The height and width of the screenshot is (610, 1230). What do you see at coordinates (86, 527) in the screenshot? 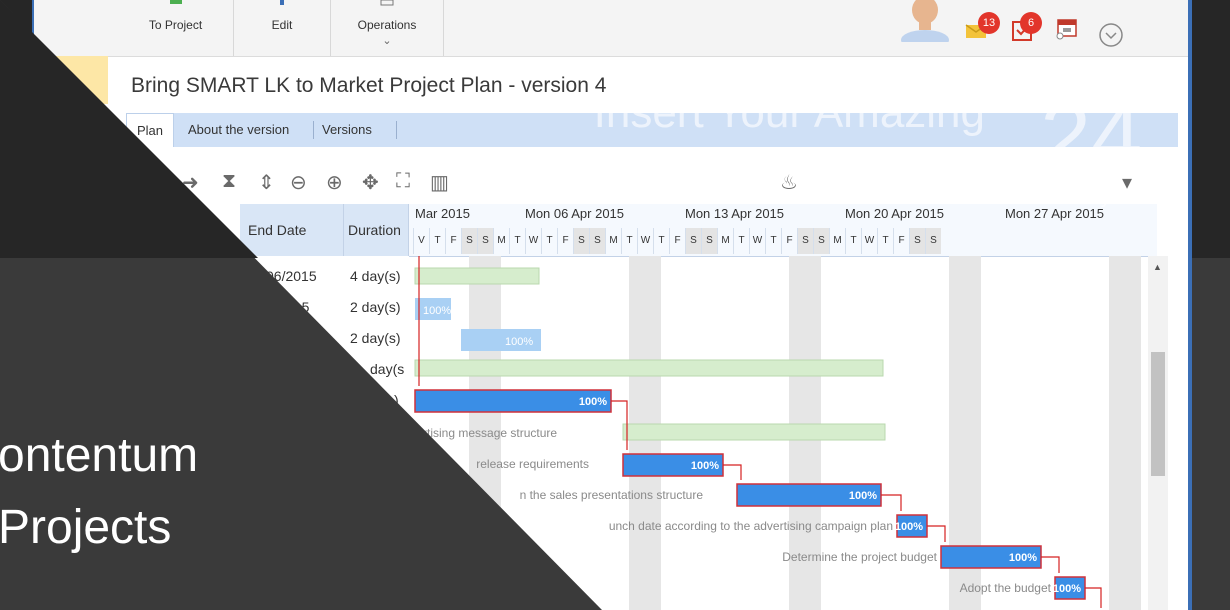
I see `slide-title-line2: Projects` at bounding box center [86, 527].